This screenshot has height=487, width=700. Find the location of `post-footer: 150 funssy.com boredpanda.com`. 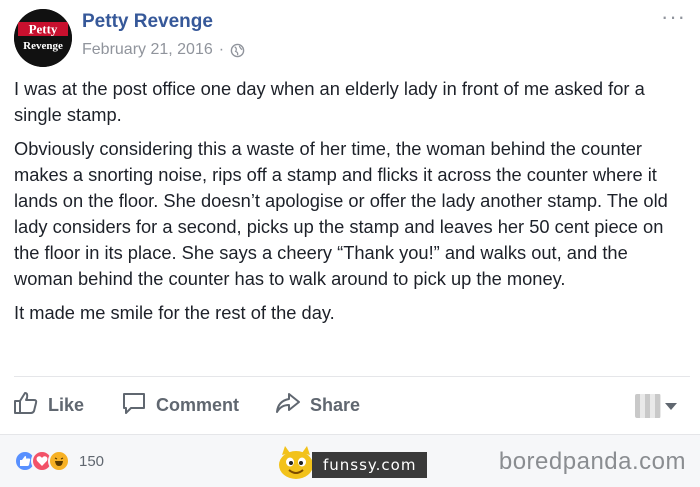

post-footer: 150 funssy.com boredpanda.com is located at coordinates (350, 460).